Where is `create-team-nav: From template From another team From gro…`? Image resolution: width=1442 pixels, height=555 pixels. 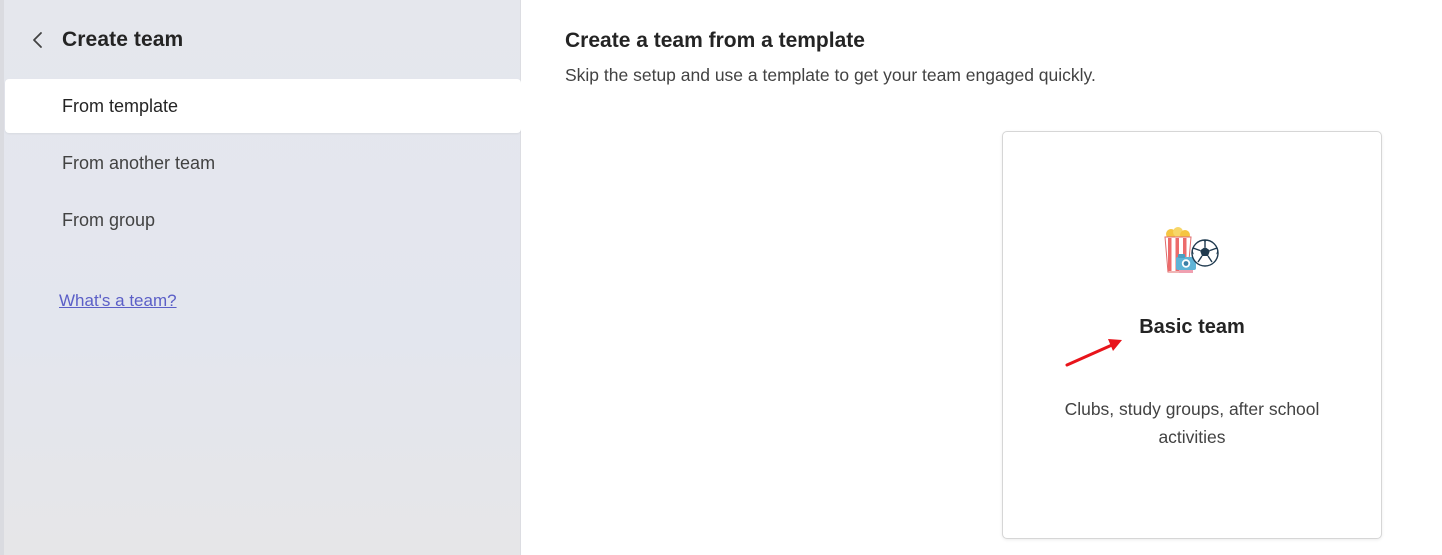
create-team-nav: From template From another team From gro… is located at coordinates (263, 164).